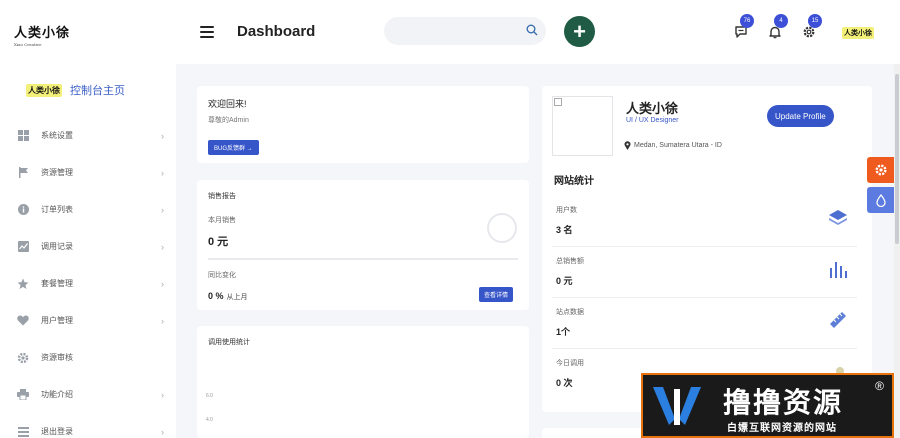 The height and width of the screenshot is (438, 900). What do you see at coordinates (88, 209) in the screenshot?
I see `sidebar-item-order-list: 订单列表 ›` at bounding box center [88, 209].